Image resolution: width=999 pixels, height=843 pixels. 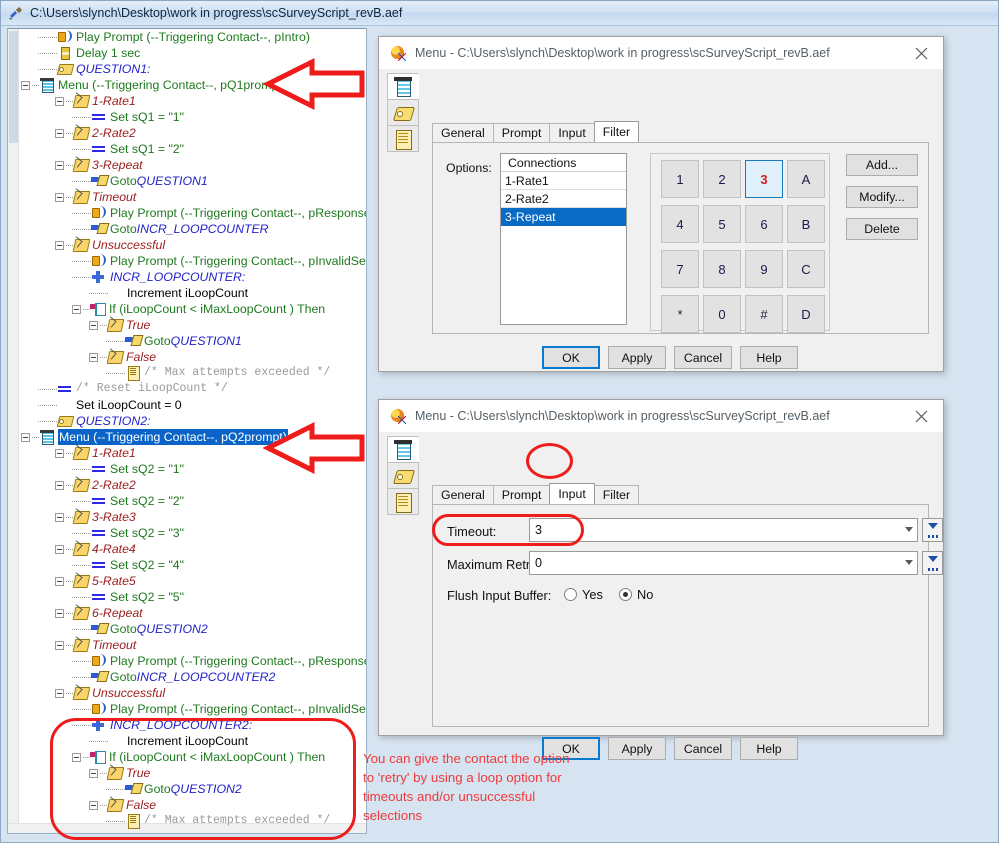 What do you see at coordinates (806, 269) in the screenshot?
I see `keypad-key: C` at bounding box center [806, 269].